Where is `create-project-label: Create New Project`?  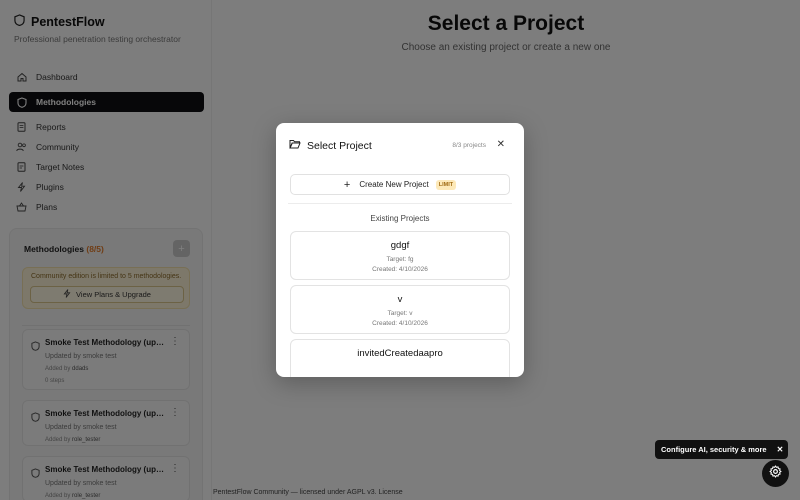
create-project-label: Create New Project is located at coordinates (394, 184).